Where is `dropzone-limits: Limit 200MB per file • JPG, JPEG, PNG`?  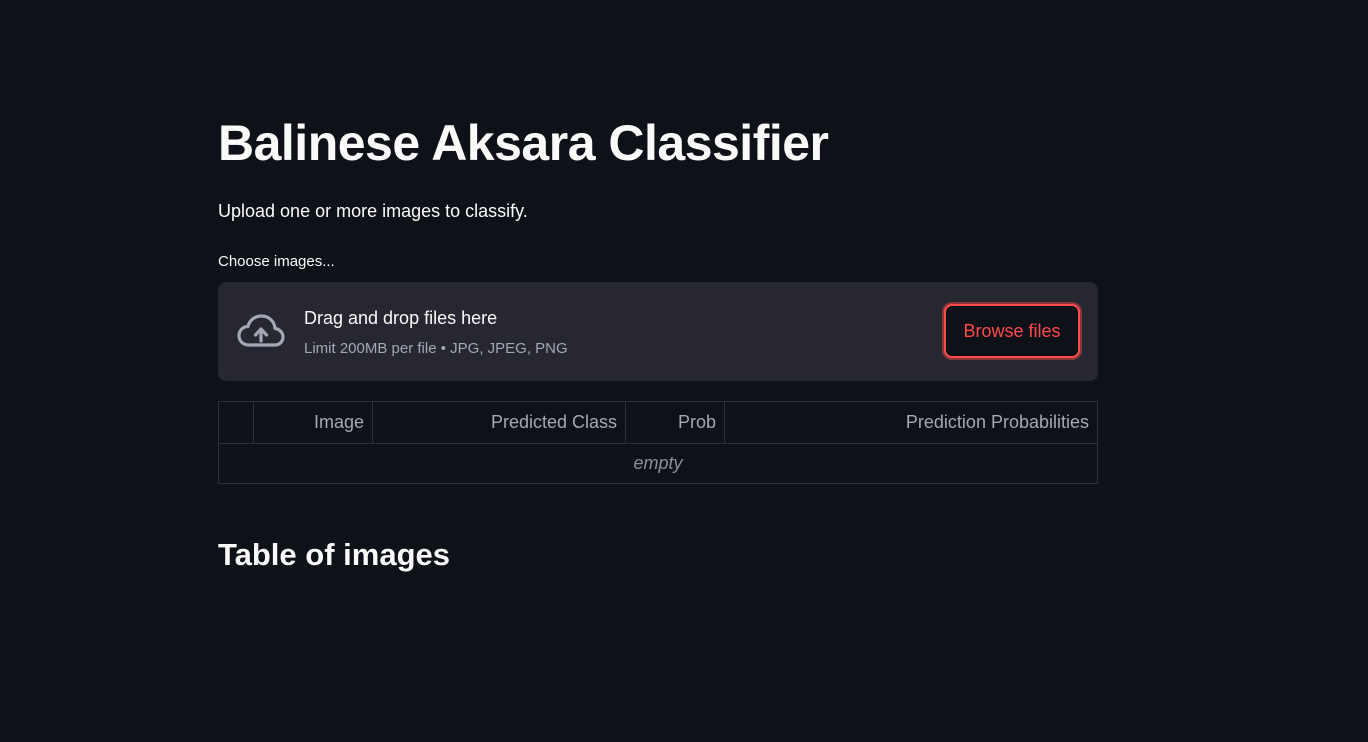 dropzone-limits: Limit 200MB per file • JPG, JPEG, PNG is located at coordinates (436, 348).